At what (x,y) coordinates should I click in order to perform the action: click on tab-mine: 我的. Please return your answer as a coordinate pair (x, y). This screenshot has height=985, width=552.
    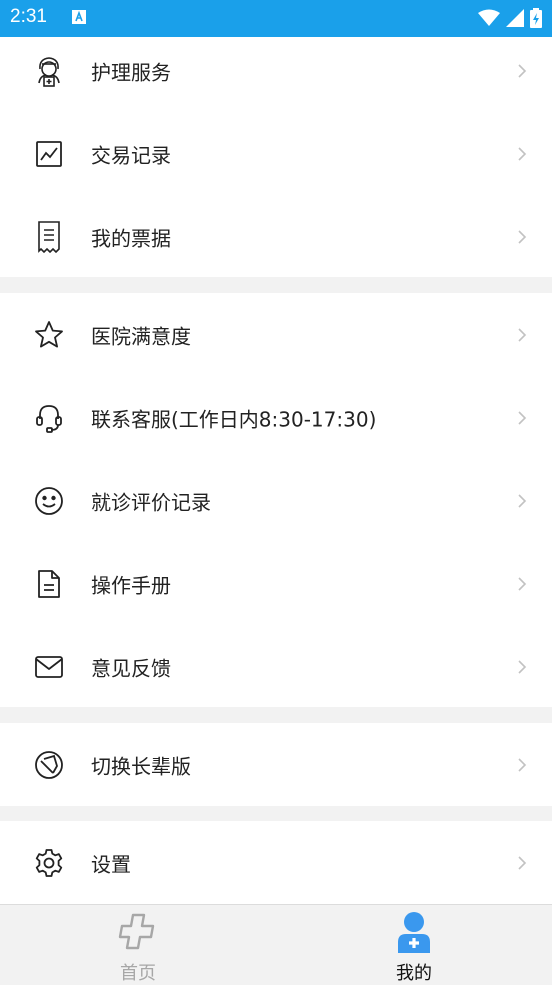
    Looking at the image, I should click on (414, 944).